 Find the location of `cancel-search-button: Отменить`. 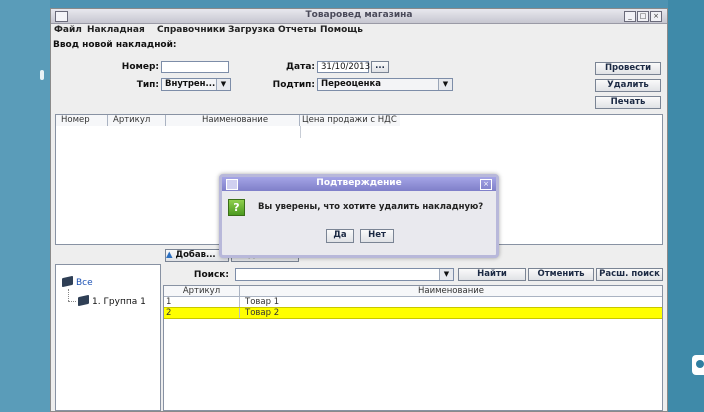

cancel-search-button: Отменить is located at coordinates (561, 274).